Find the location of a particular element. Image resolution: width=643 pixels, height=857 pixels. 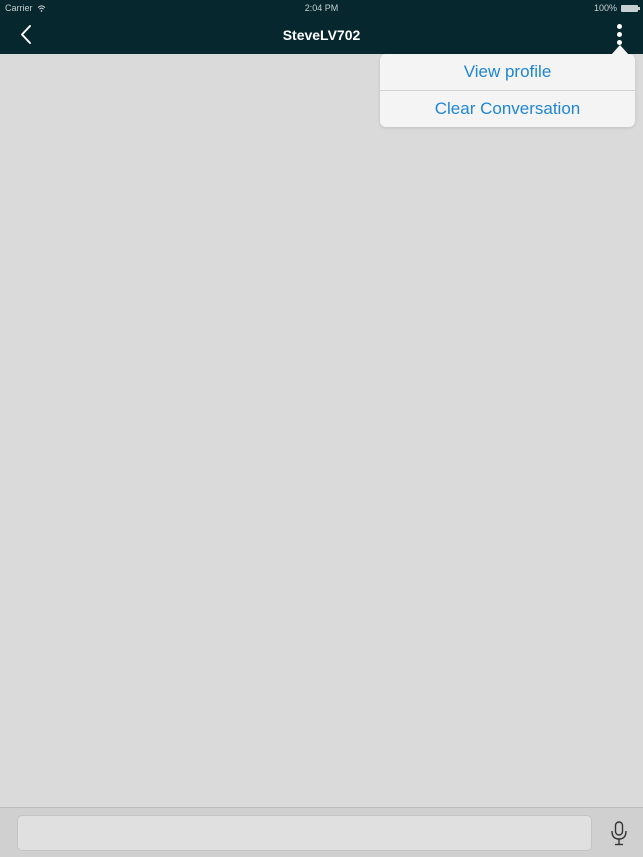

view-profile-menu-item: View profile is located at coordinates (507, 72).